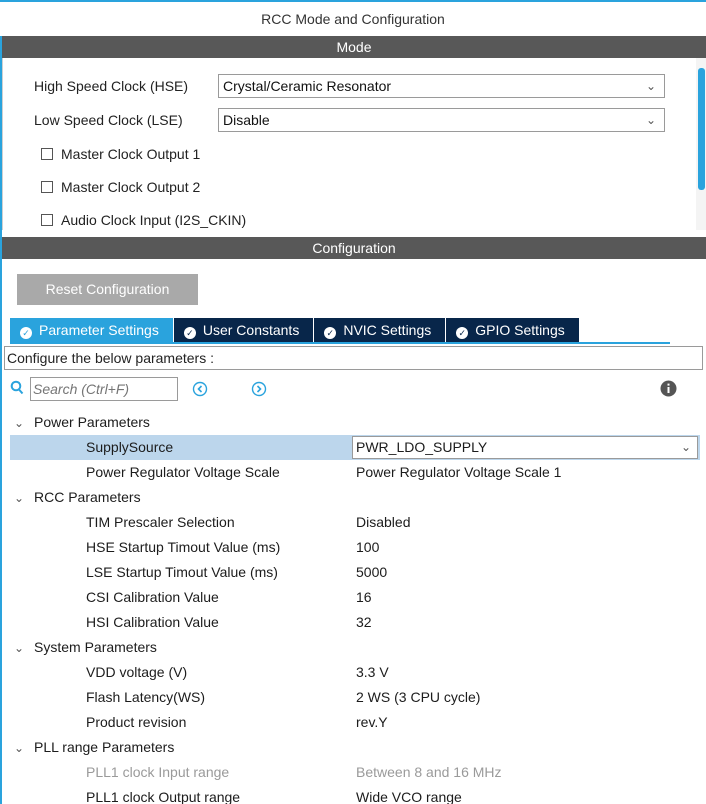 This screenshot has height=804, width=706. Describe the element at coordinates (520, 330) in the screenshot. I see `tab-label: GPIO Settings` at that location.